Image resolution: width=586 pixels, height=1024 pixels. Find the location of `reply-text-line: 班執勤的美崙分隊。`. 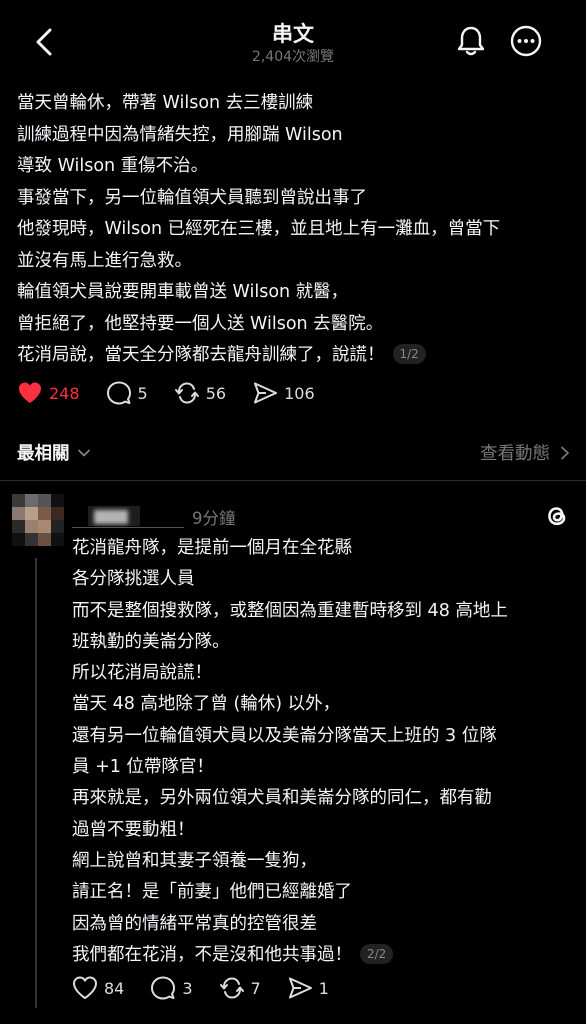

reply-text-line: 班執勤的美崙分隊。 is located at coordinates (151, 641).